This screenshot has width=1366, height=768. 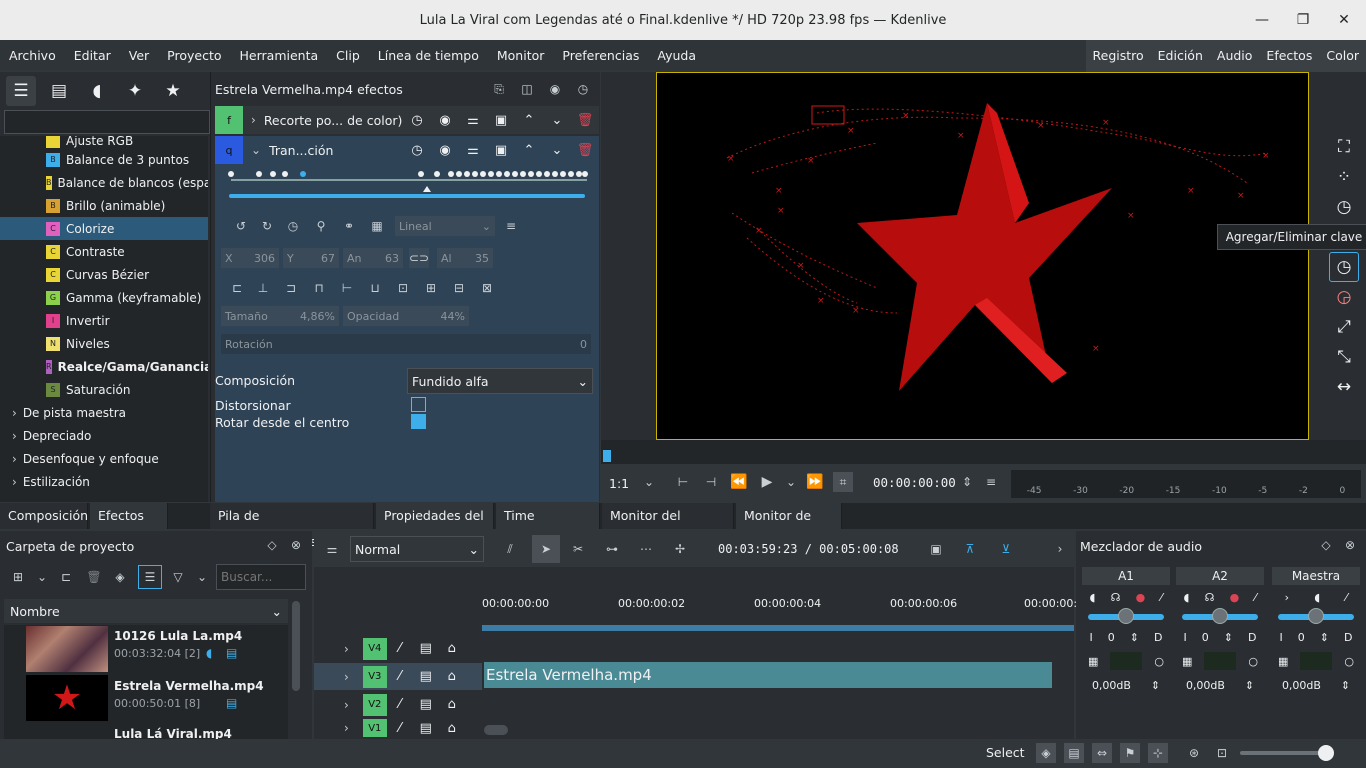 I want to click on keyframe-icon: ◷, so click(x=1344, y=207).